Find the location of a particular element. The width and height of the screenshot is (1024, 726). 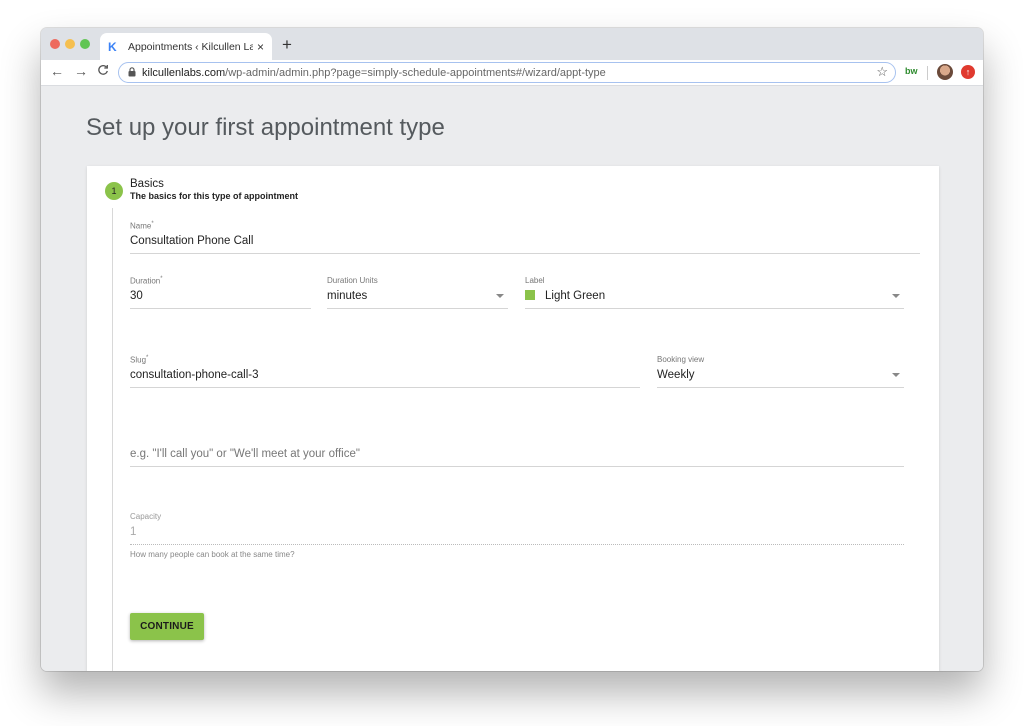

label-underline is located at coordinates (714, 308).